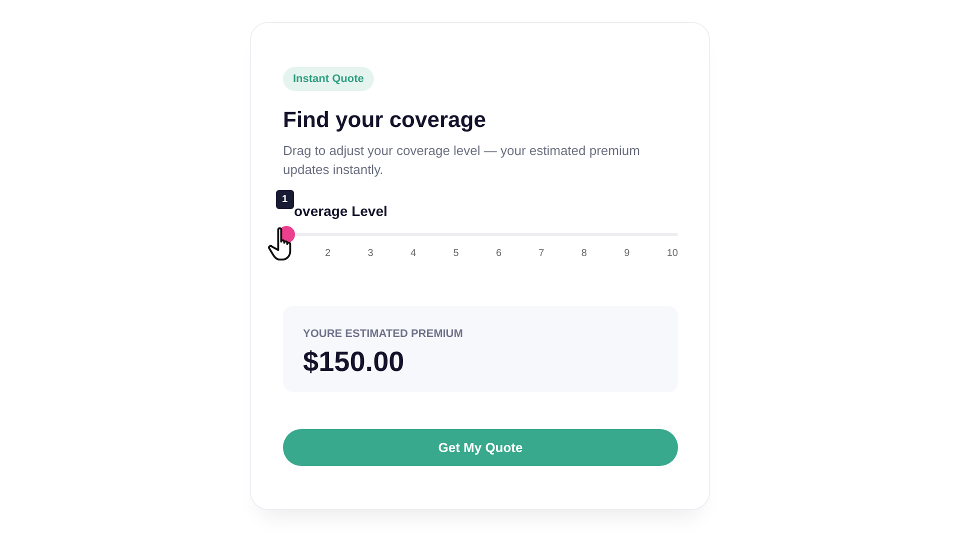 The image size is (960, 540). I want to click on tick-label: 9, so click(627, 253).